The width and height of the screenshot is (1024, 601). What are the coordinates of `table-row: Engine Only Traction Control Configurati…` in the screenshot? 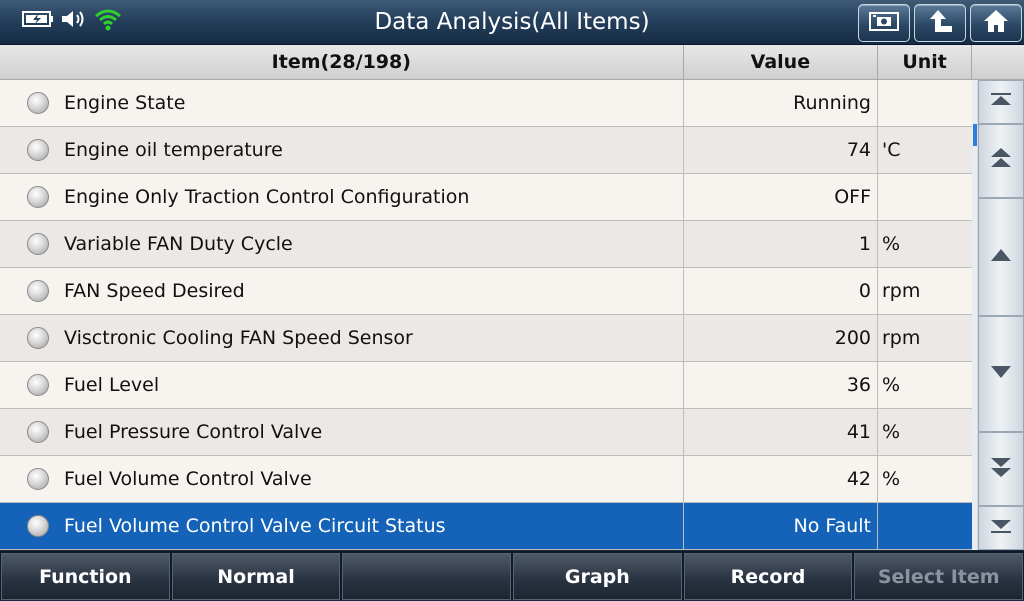 It's located at (486, 197).